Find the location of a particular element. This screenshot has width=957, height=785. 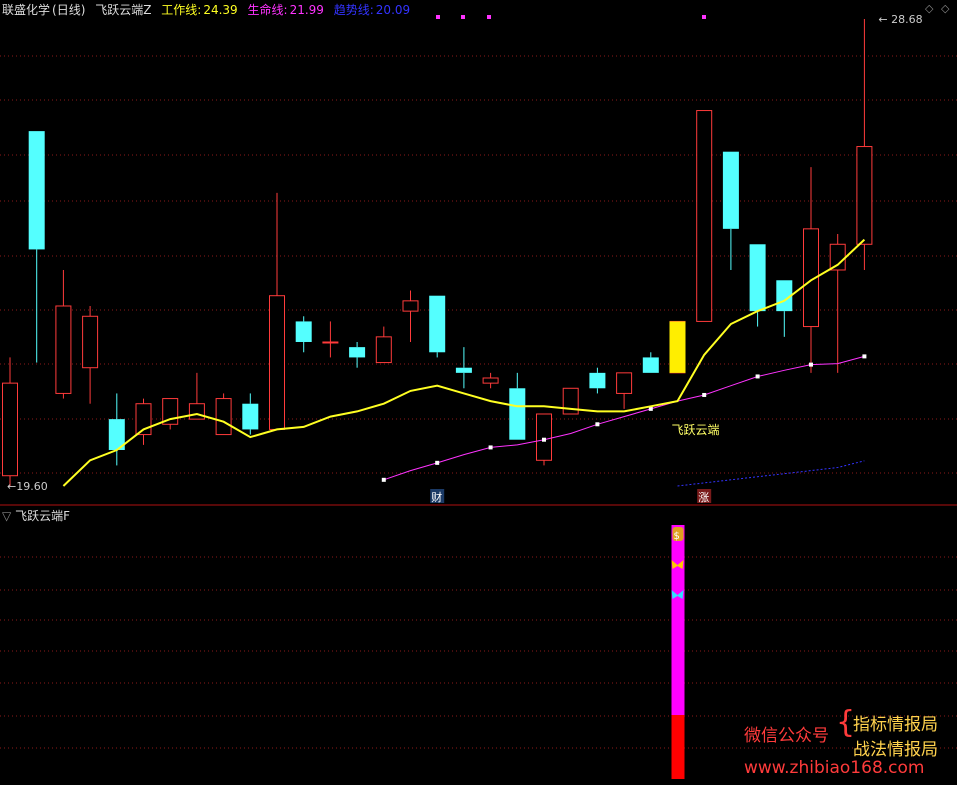

signal-candle is located at coordinates (677, 347).